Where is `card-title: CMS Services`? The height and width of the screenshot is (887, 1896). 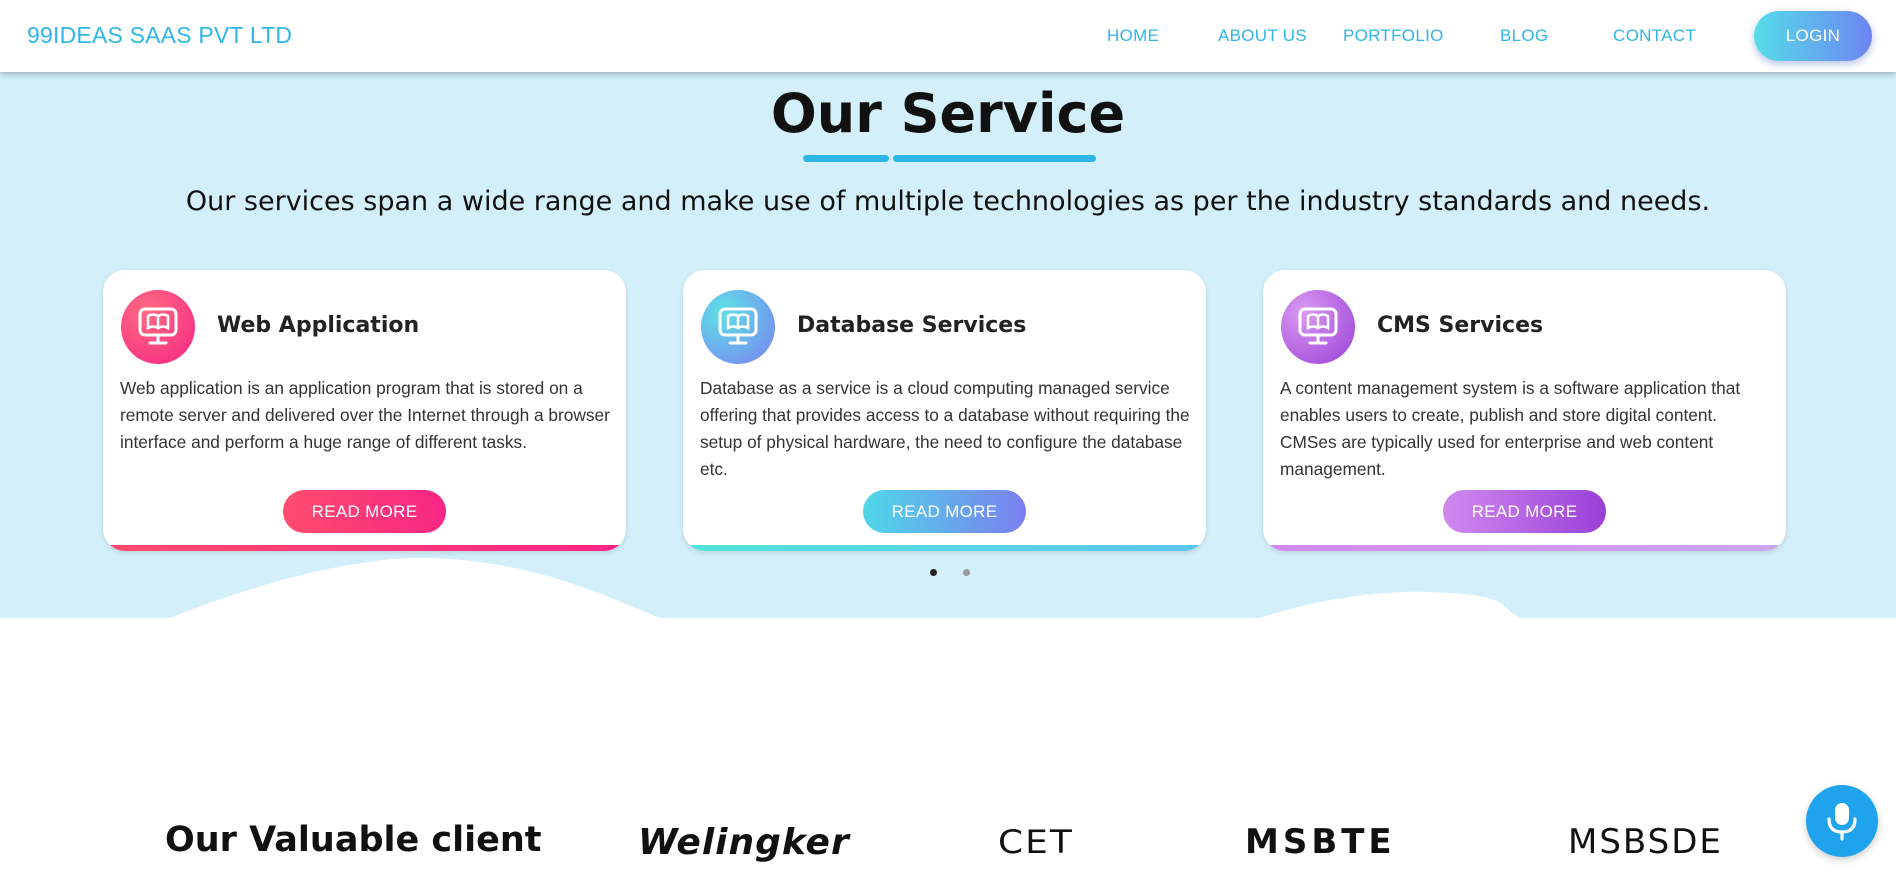
card-title: CMS Services is located at coordinates (1460, 325).